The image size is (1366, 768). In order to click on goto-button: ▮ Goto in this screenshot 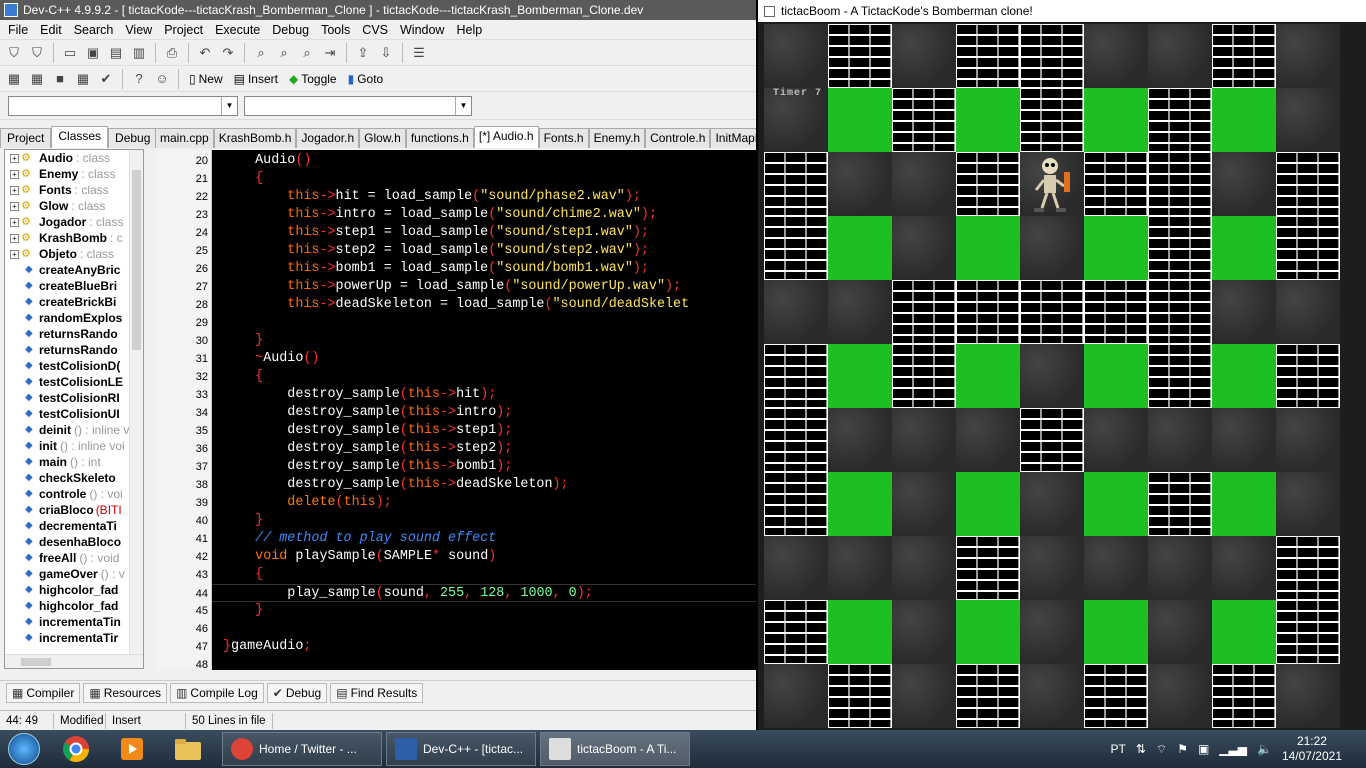, I will do `click(366, 79)`.